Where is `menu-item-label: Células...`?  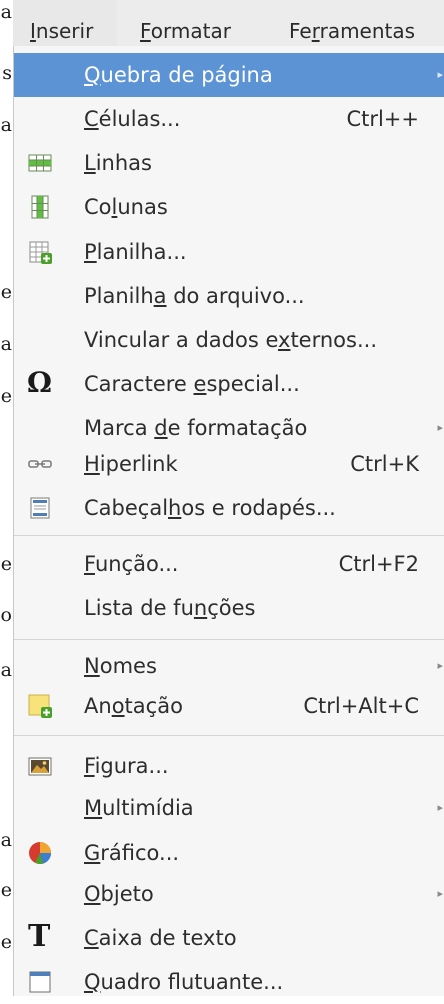 menu-item-label: Células... is located at coordinates (132, 119).